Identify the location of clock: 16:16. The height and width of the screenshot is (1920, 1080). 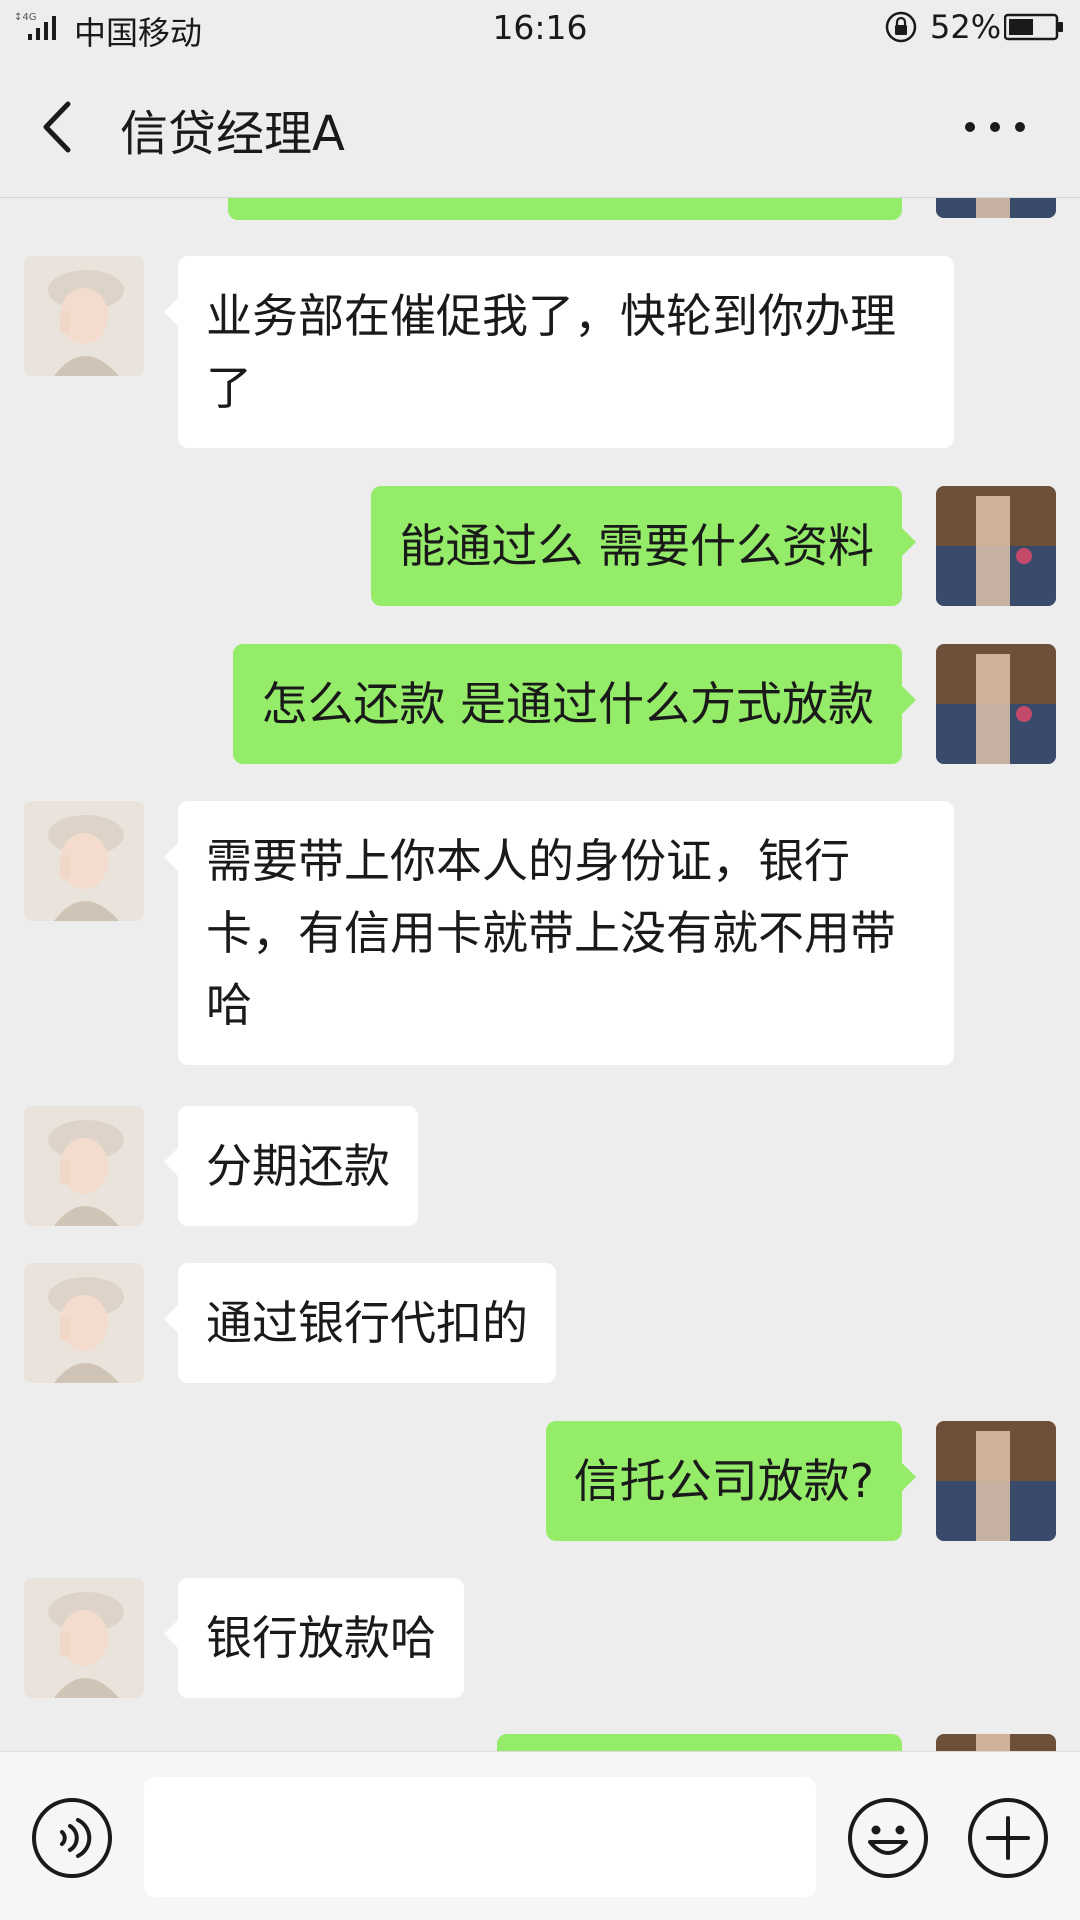
(540, 27).